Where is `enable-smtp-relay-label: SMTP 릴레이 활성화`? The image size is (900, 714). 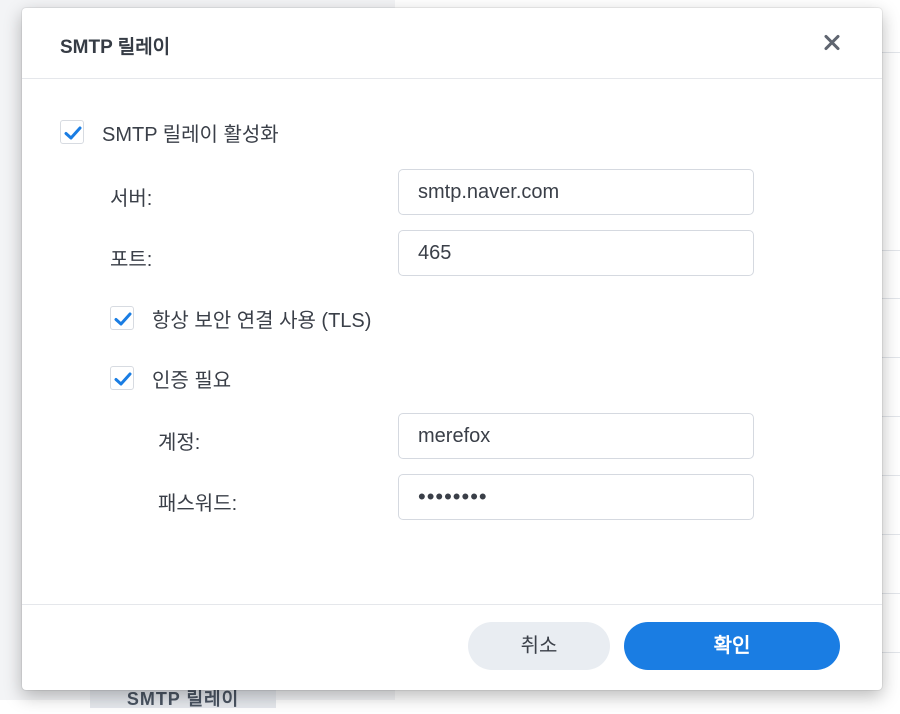 enable-smtp-relay-label: SMTP 릴레이 활성화 is located at coordinates (190, 134).